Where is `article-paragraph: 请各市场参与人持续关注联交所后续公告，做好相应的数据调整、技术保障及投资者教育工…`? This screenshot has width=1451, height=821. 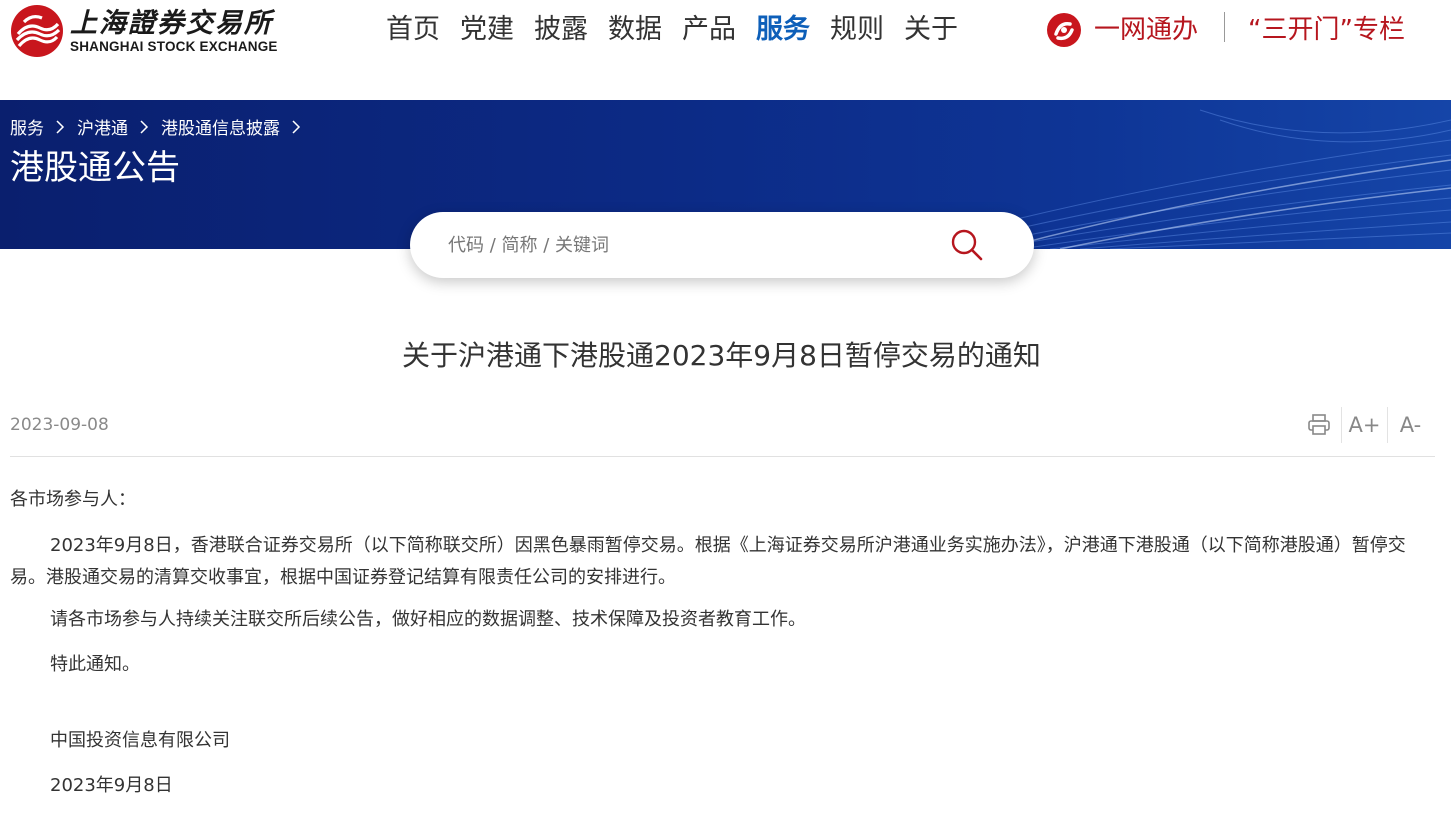
article-paragraph: 请各市场参与人持续关注联交所后续公告，做好相应的数据调整、技术保障及投资者教育工… is located at coordinates (428, 619).